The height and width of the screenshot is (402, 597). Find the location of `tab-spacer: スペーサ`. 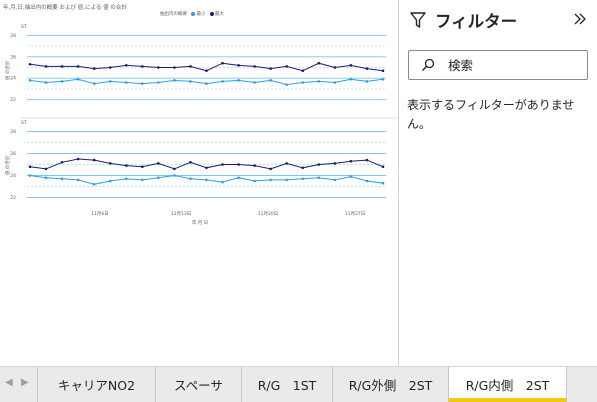

tab-spacer: スペーサ is located at coordinates (199, 384).